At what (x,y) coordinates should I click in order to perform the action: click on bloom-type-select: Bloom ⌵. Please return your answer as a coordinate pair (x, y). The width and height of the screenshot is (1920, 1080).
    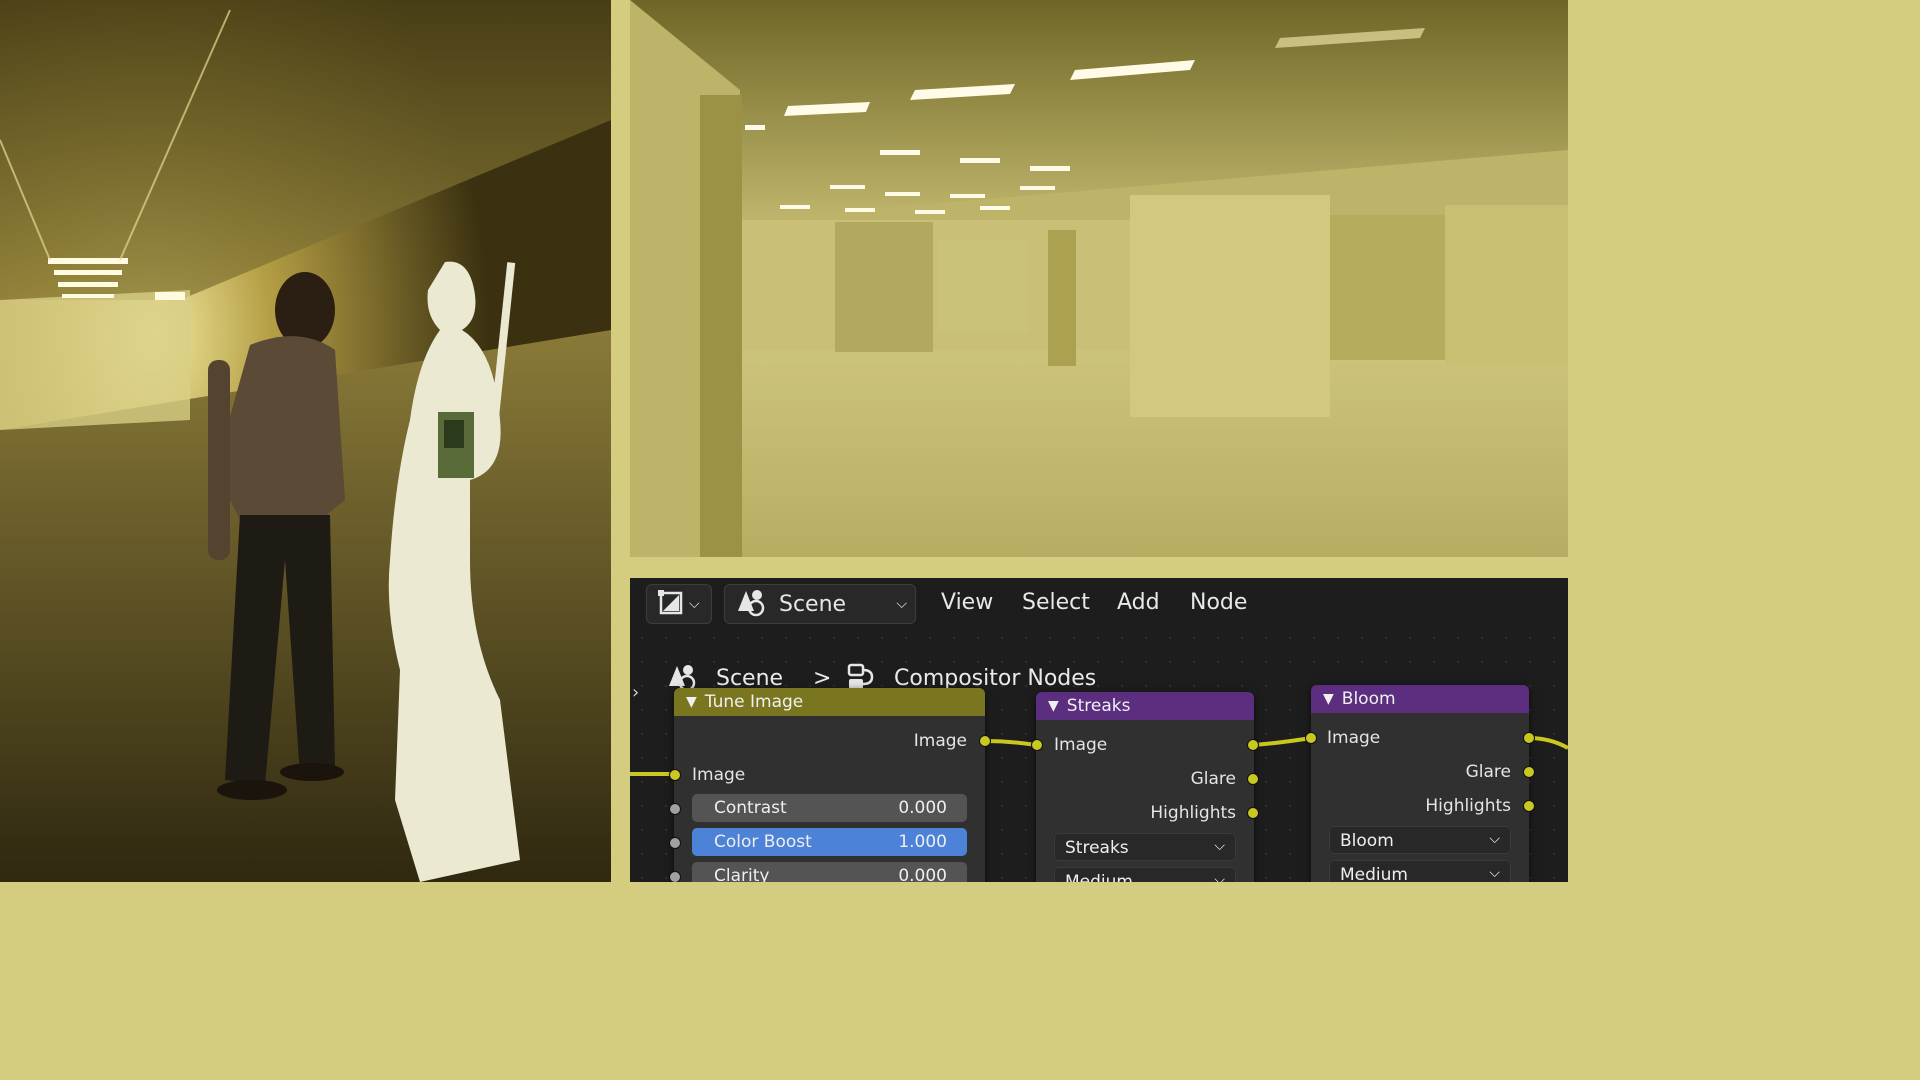
    Looking at the image, I should click on (1420, 840).